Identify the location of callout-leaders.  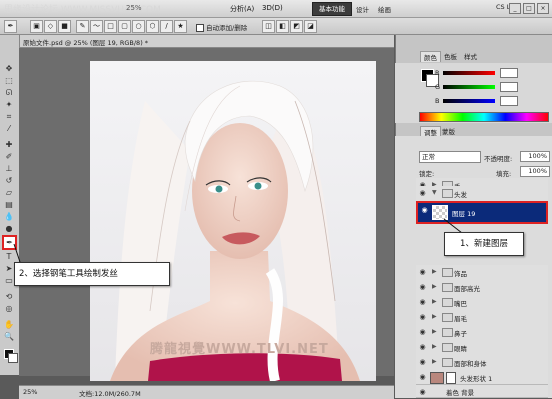
(238, 240).